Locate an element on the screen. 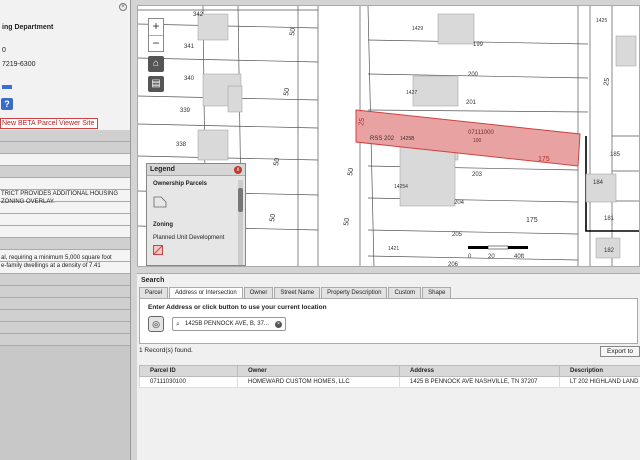 This screenshot has width=640, height=460. table-header-row: Parcel ID Owner Address Description is located at coordinates (389, 371).